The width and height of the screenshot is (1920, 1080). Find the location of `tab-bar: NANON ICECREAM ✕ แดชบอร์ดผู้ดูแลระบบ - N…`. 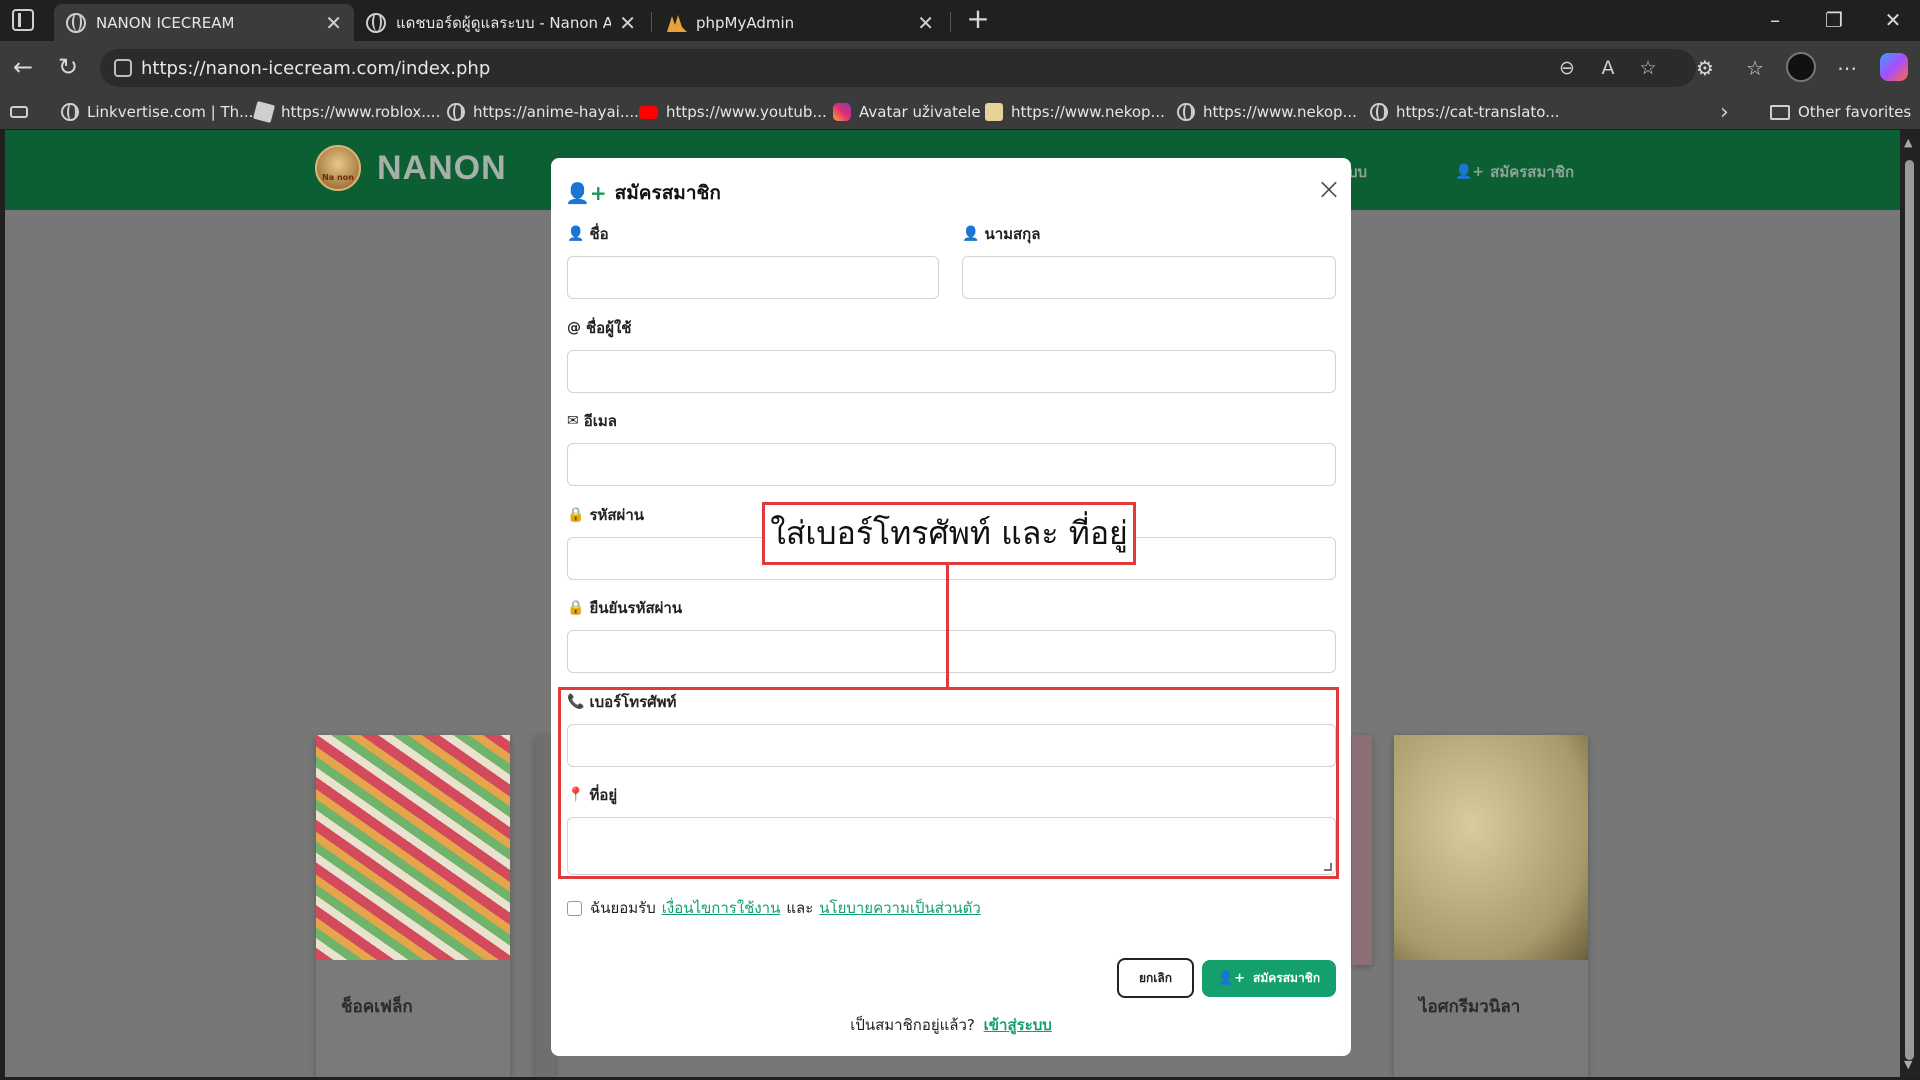

tab-bar: NANON ICECREAM ✕ แดชบอร์ดผู้ดูแลระบบ - N… is located at coordinates (960, 20).